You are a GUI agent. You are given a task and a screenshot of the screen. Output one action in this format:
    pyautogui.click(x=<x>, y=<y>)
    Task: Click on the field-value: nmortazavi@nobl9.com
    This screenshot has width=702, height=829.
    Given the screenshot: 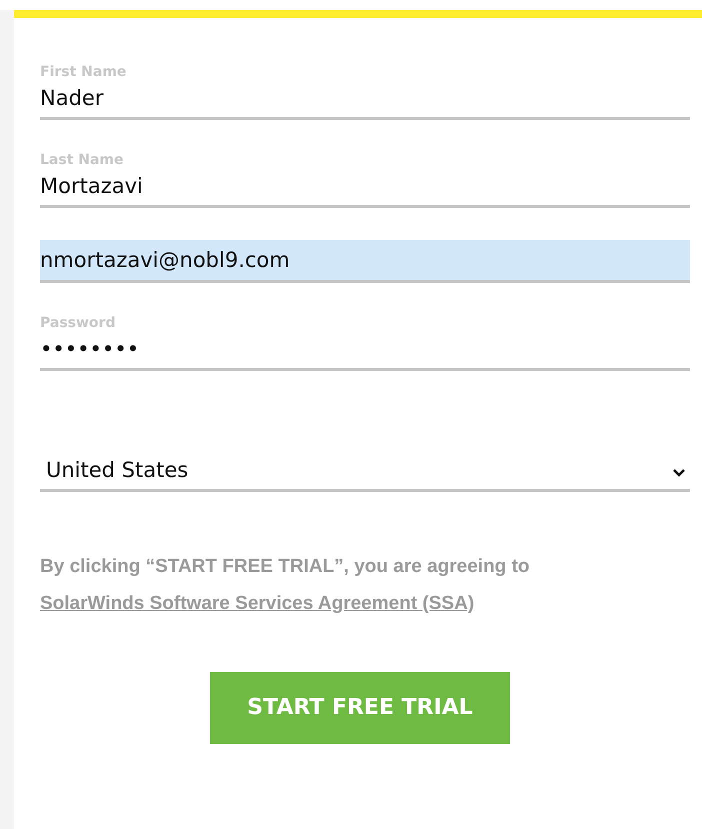 What is the action you would take?
    pyautogui.click(x=165, y=261)
    